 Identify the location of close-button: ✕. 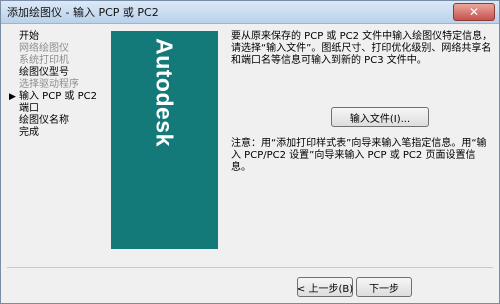
(474, 12).